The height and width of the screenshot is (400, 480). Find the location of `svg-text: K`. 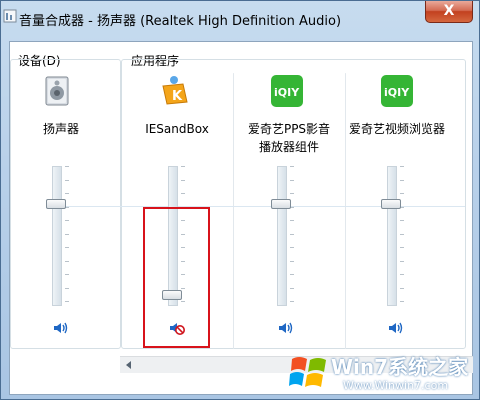

svg-text: K is located at coordinates (177, 96).